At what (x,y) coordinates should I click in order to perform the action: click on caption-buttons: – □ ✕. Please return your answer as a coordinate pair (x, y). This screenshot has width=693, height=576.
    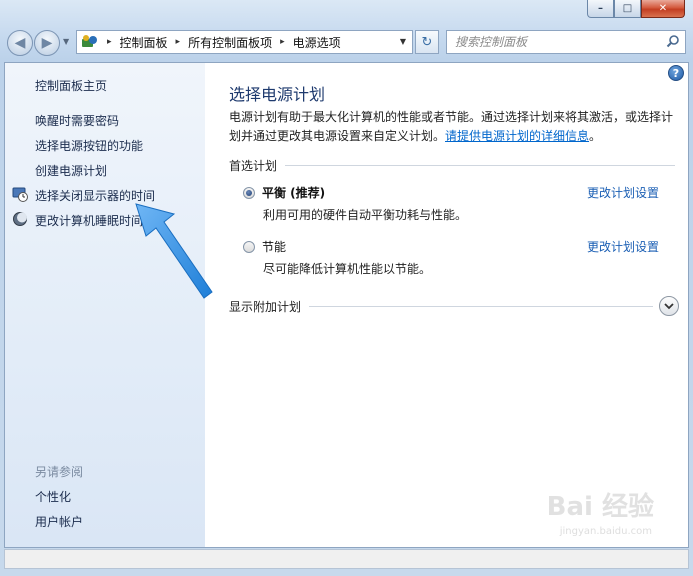
    Looking at the image, I should click on (636, 9).